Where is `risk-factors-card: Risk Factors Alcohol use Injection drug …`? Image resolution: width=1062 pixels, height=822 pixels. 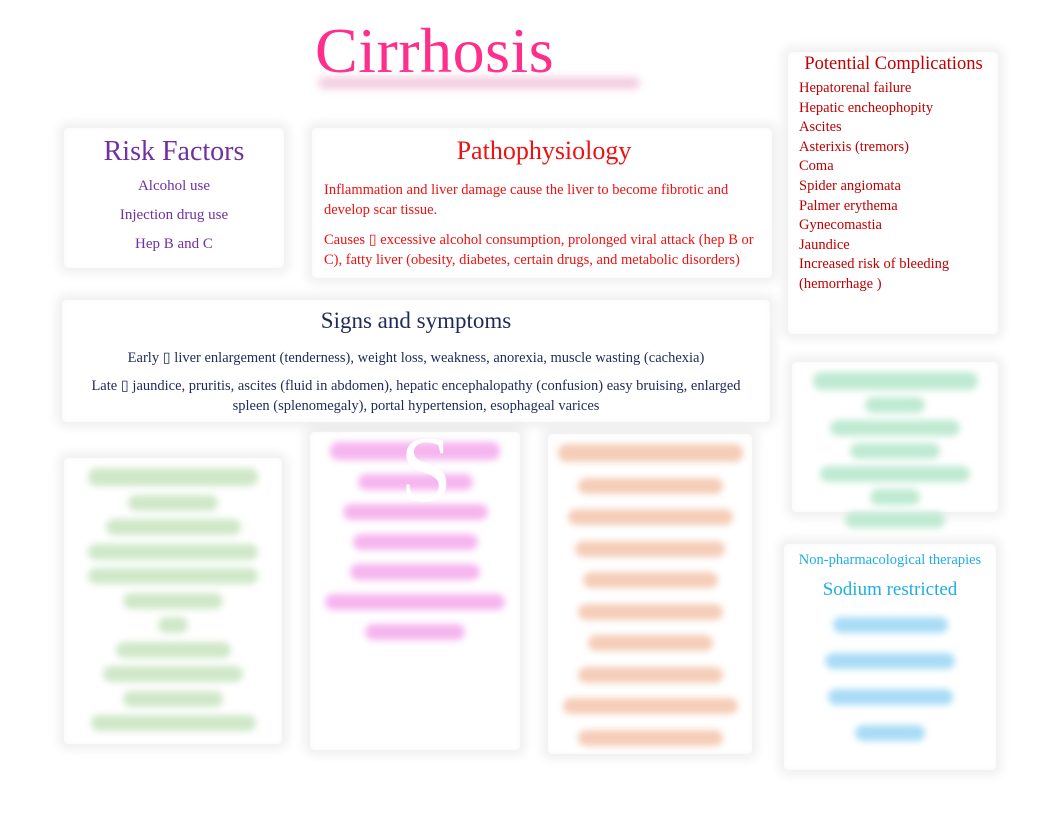
risk-factors-card: Risk Factors Alcohol use Injection drug … is located at coordinates (174, 198).